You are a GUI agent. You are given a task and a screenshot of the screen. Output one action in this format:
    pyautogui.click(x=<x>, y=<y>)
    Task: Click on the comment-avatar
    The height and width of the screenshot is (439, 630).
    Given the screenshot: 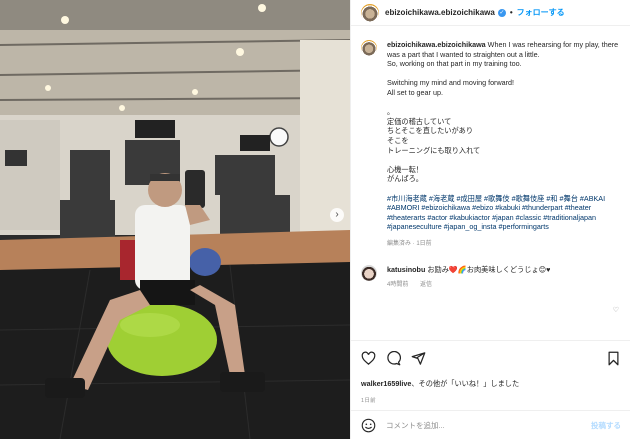 What is the action you would take?
    pyautogui.click(x=369, y=273)
    